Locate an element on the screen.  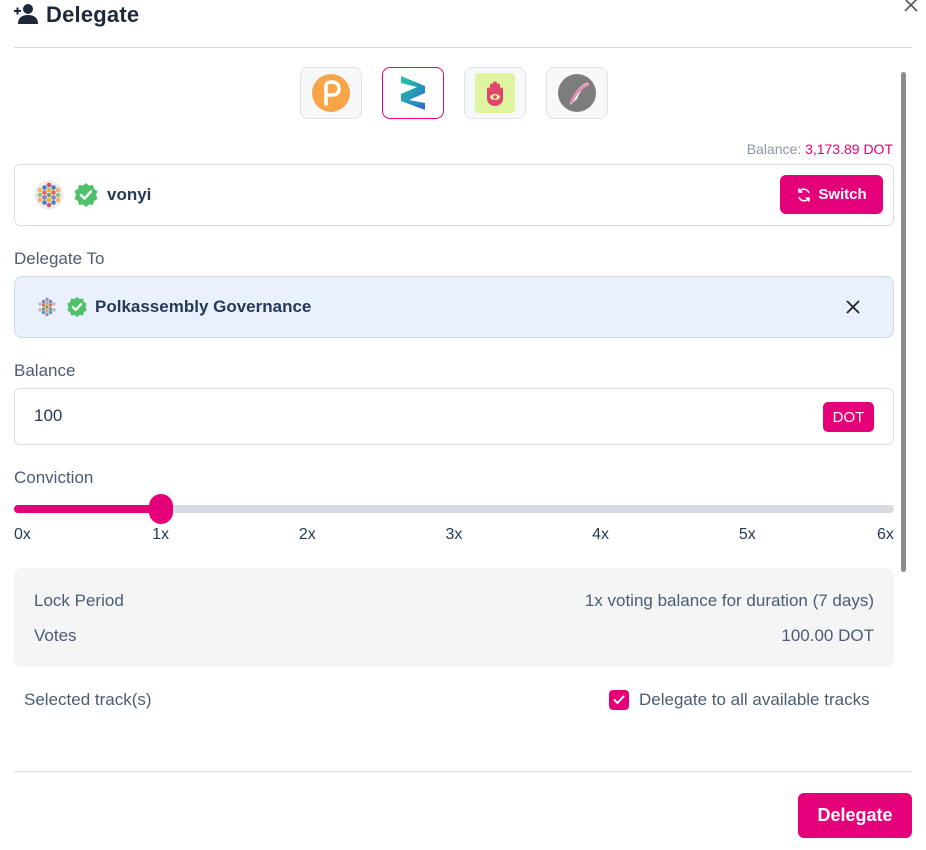
lock-period-label: Lock Period is located at coordinates (79, 600).